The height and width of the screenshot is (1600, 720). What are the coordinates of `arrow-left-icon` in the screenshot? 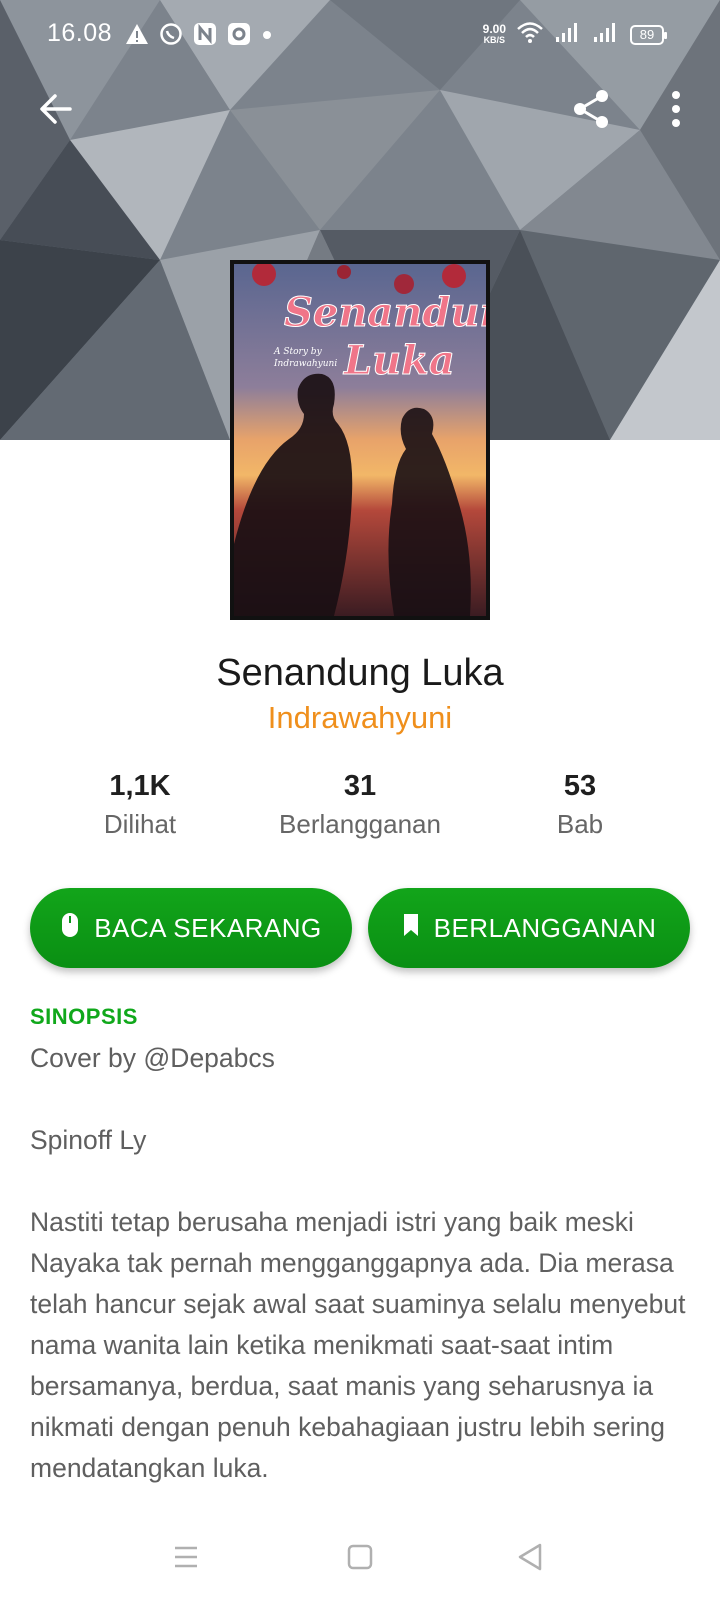 It's located at (56, 111).